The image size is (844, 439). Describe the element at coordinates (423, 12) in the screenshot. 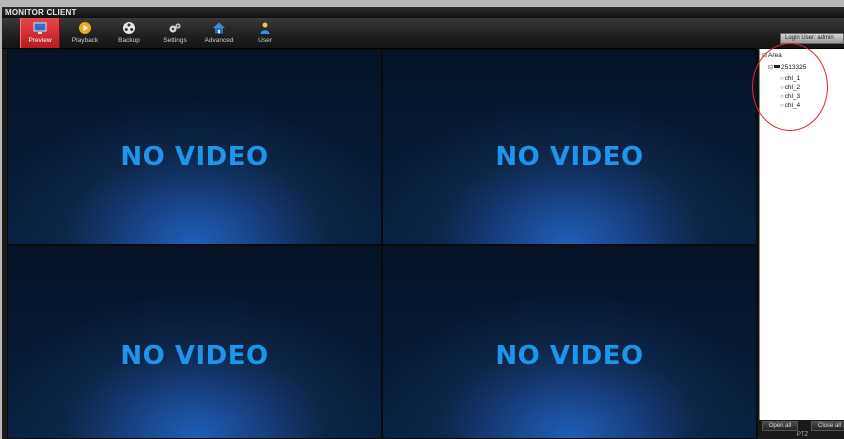

I see `title-bar: MONITOR CLIENT` at that location.